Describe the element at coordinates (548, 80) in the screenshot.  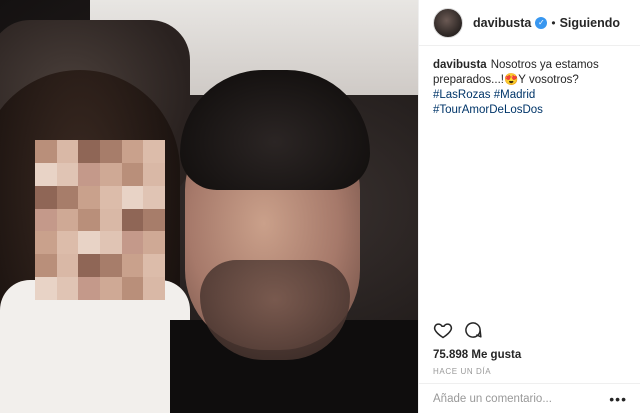
I see `caption-text-2: Y vosotros?` at that location.